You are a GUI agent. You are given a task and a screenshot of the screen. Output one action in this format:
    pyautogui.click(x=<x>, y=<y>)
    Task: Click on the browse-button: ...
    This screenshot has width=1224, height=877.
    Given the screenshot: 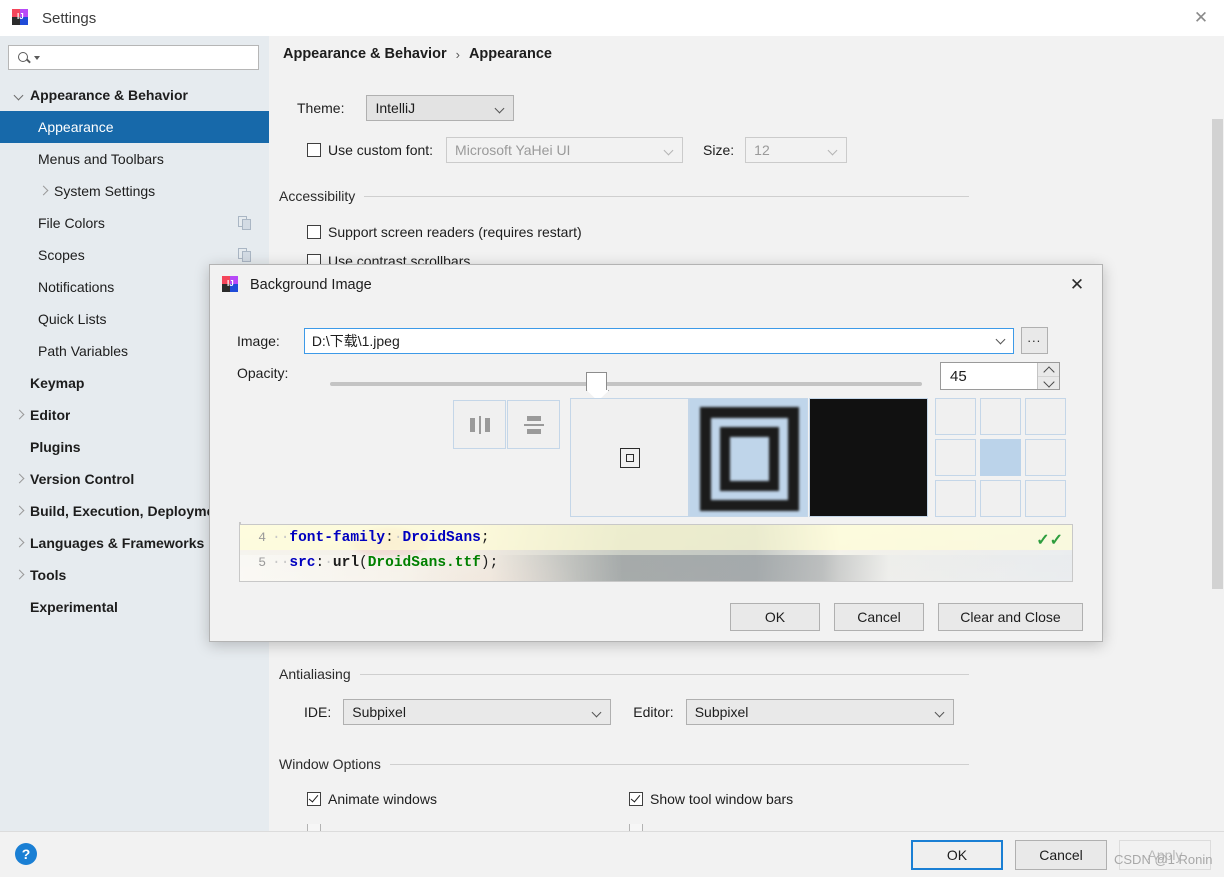 What is the action you would take?
    pyautogui.click(x=1034, y=340)
    